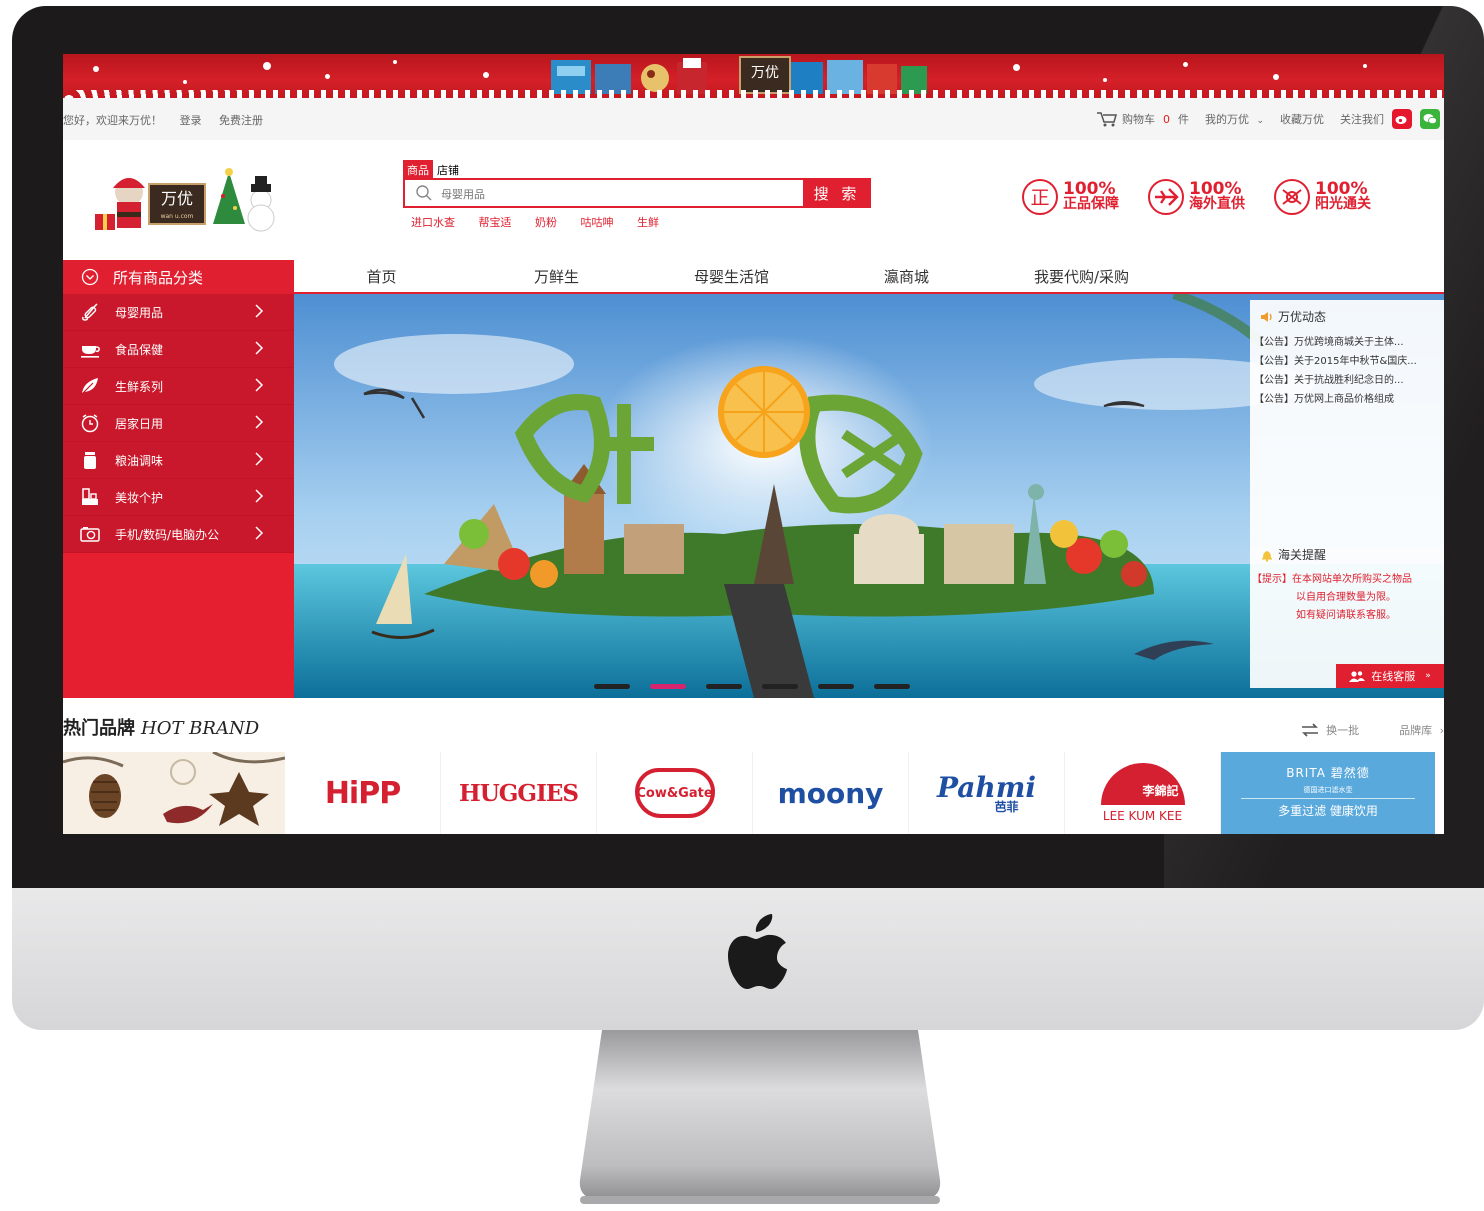 This screenshot has height=1211, width=1484. Describe the element at coordinates (616, 194) in the screenshot. I see `search-input` at that location.